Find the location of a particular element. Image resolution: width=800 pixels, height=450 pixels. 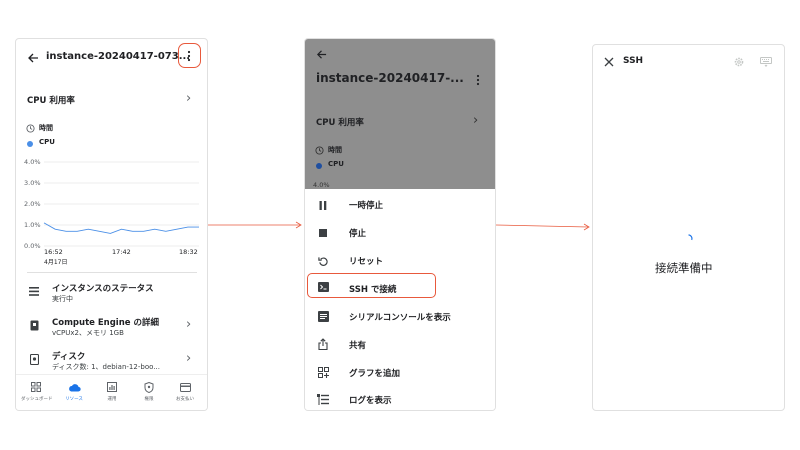

pause-icon is located at coordinates (323, 205).